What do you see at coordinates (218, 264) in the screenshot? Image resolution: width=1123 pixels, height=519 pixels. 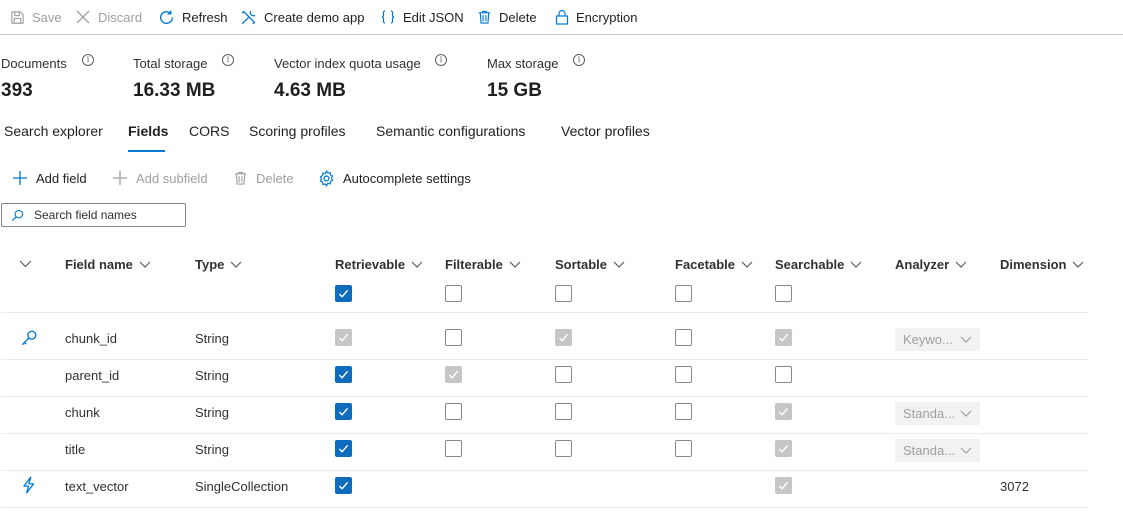 I see `column-header-type: Type` at bounding box center [218, 264].